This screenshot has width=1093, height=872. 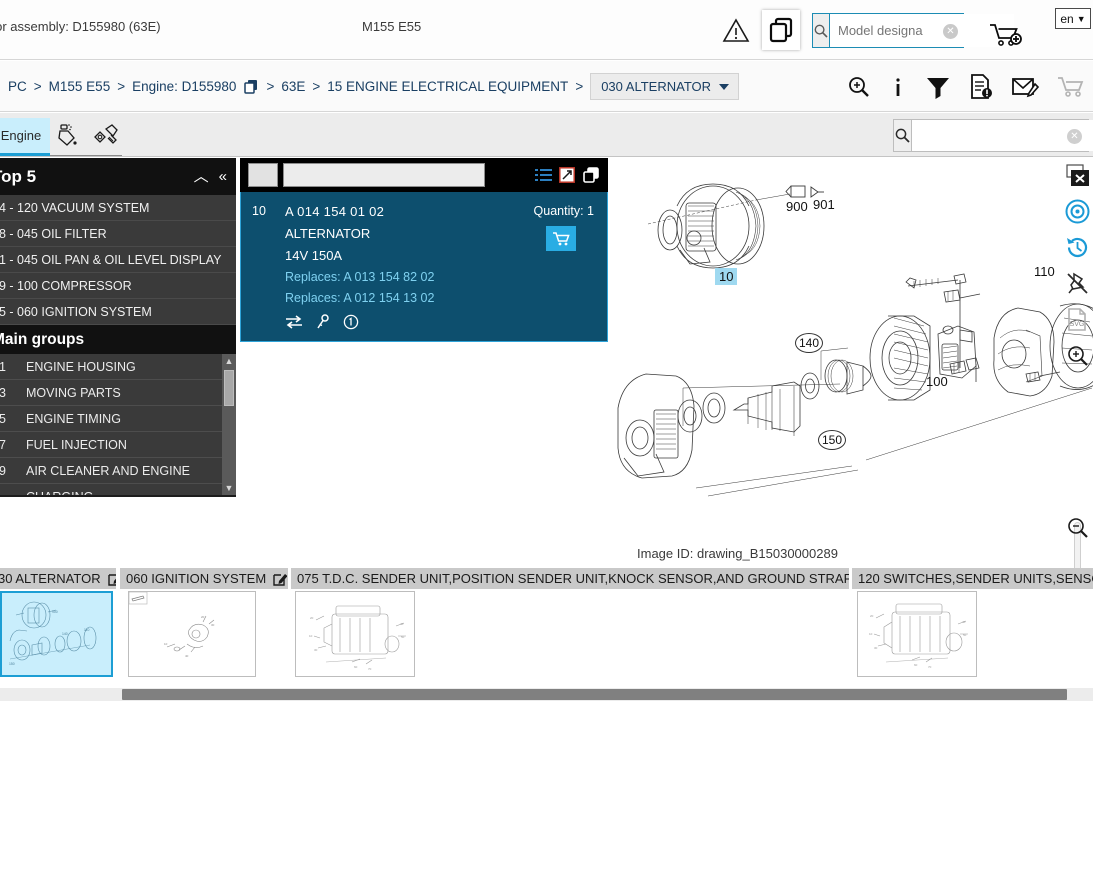 What do you see at coordinates (1071, 87) in the screenshot?
I see `cart-icon` at bounding box center [1071, 87].